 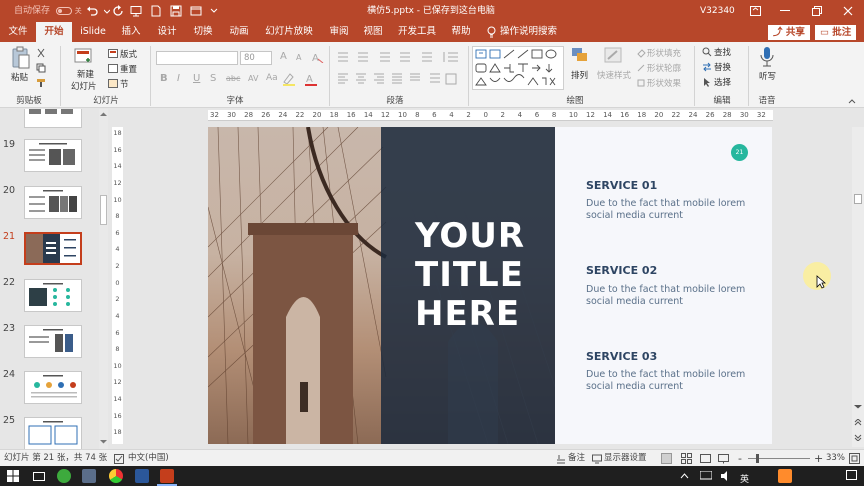 I want to click on reading-view-icon, so click(x=705, y=458).